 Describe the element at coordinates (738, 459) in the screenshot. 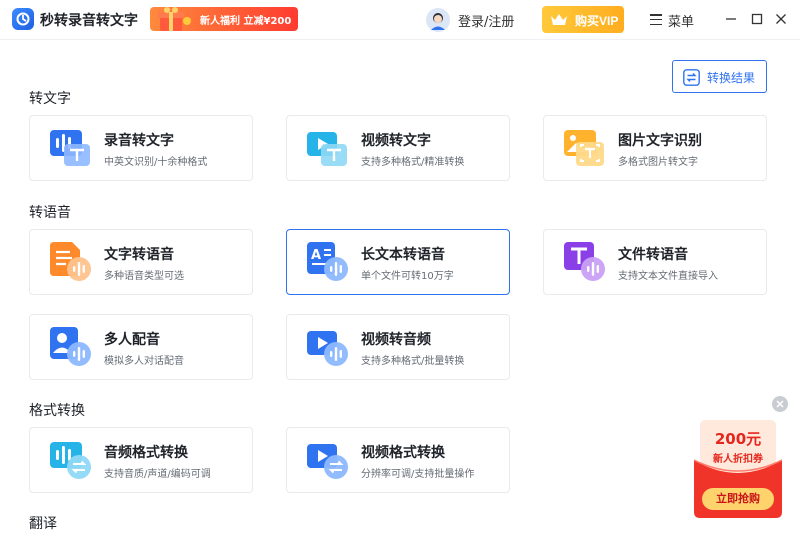

I see `coupon-subtitle: 新人折扣券` at that location.